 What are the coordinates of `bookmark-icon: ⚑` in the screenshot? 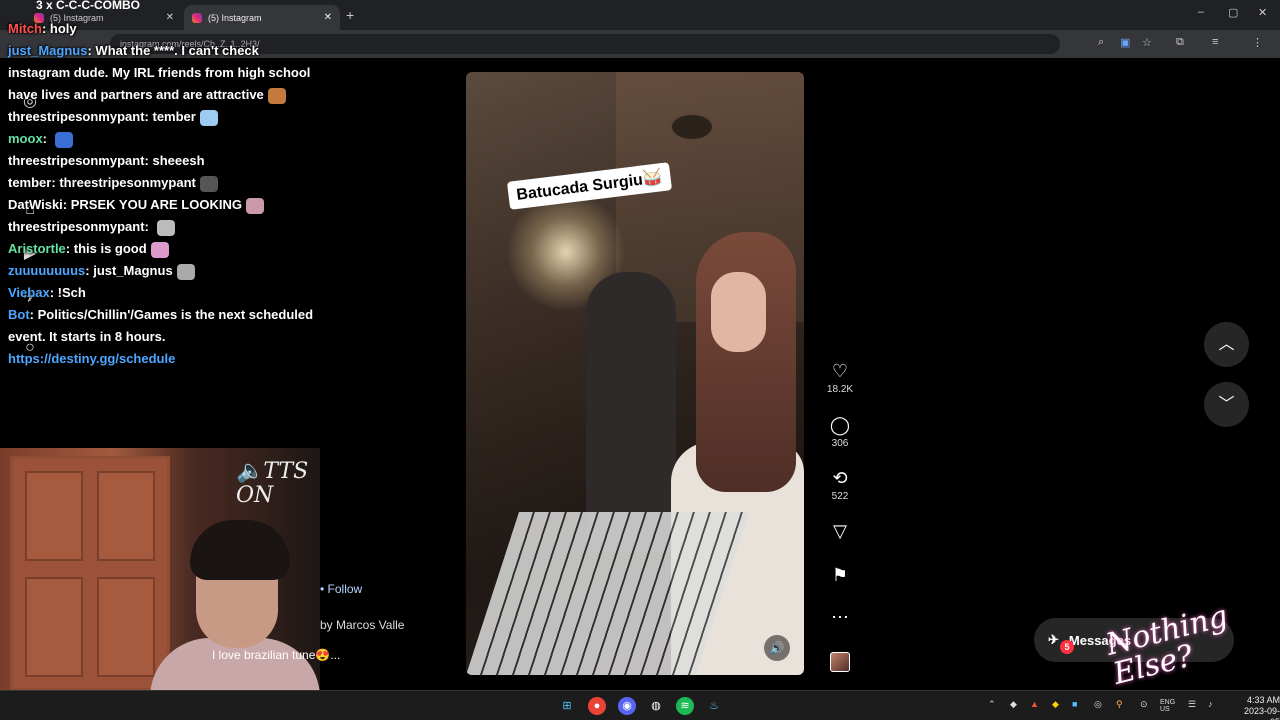 It's located at (840, 575).